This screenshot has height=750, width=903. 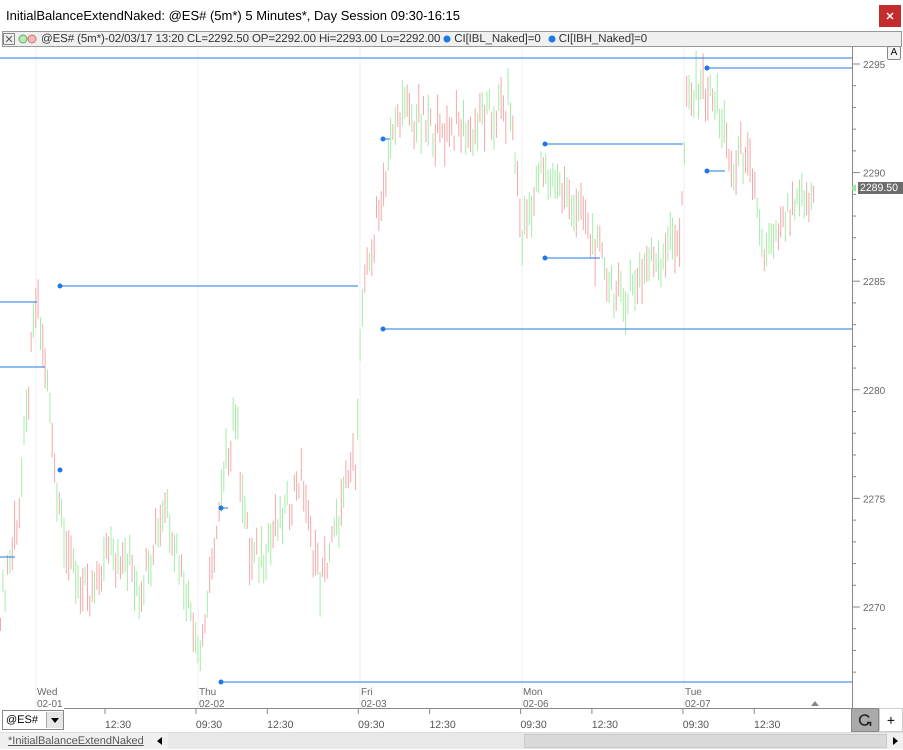 I want to click on day-label: Fri, so click(x=367, y=692).